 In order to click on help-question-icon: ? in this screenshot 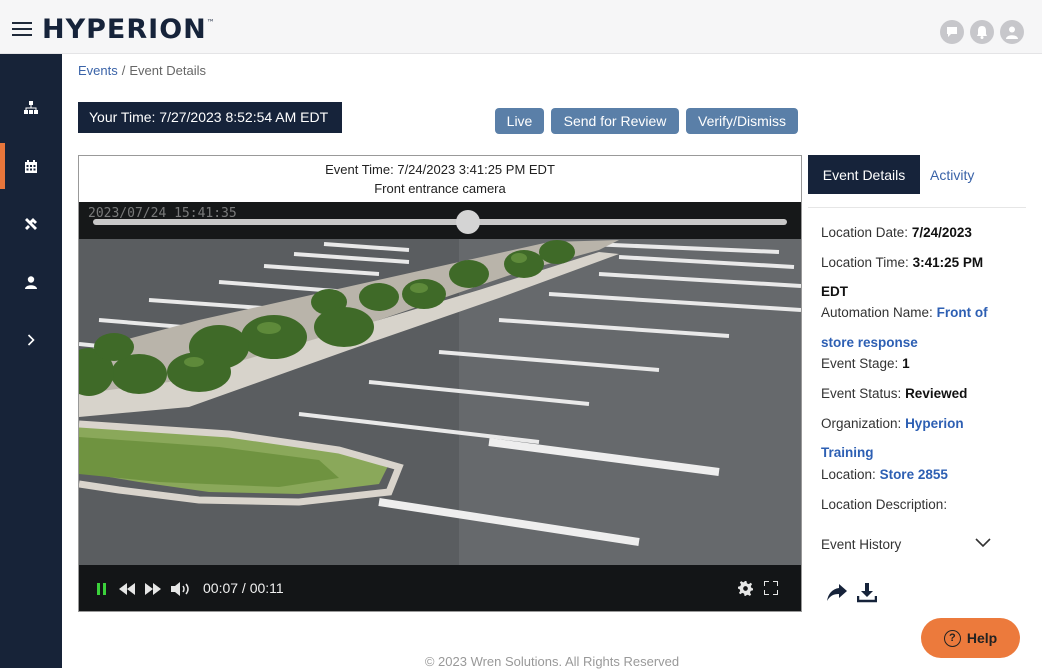, I will do `click(952, 638)`.